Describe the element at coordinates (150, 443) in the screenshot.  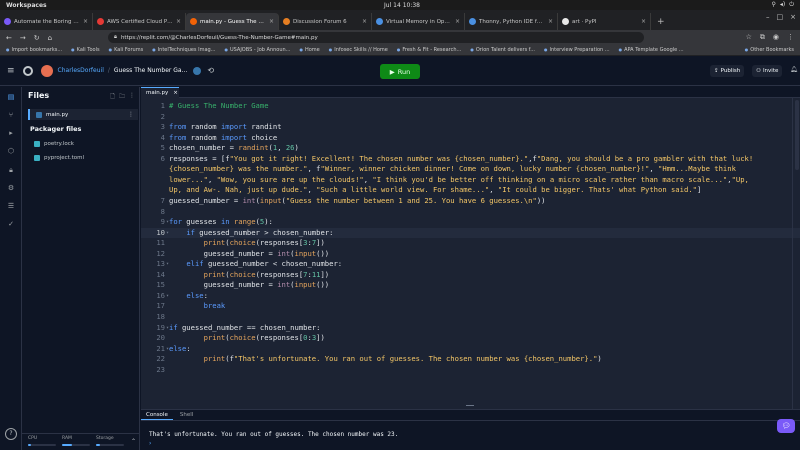
I see `console-prompt: ›` at that location.